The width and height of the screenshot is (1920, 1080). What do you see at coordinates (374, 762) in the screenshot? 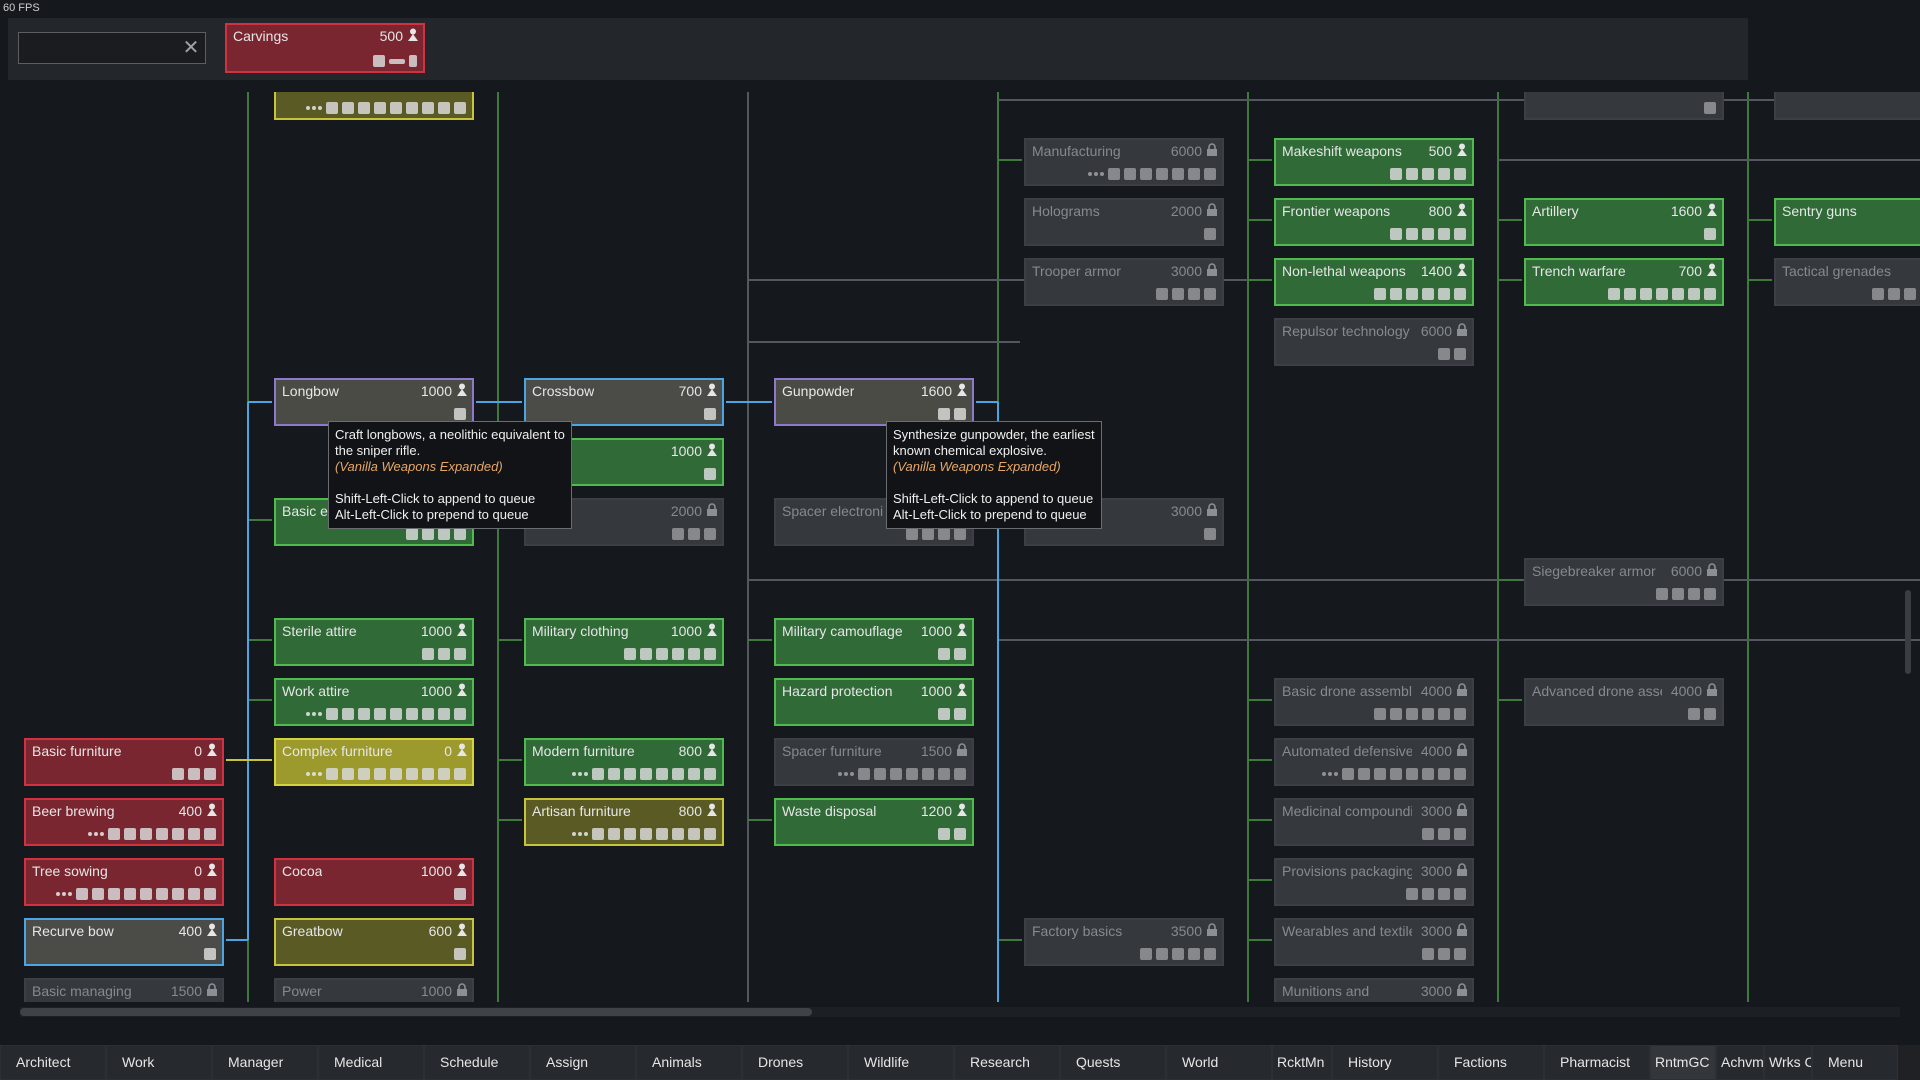
I see `research-node: Complex furniture 0` at bounding box center [374, 762].